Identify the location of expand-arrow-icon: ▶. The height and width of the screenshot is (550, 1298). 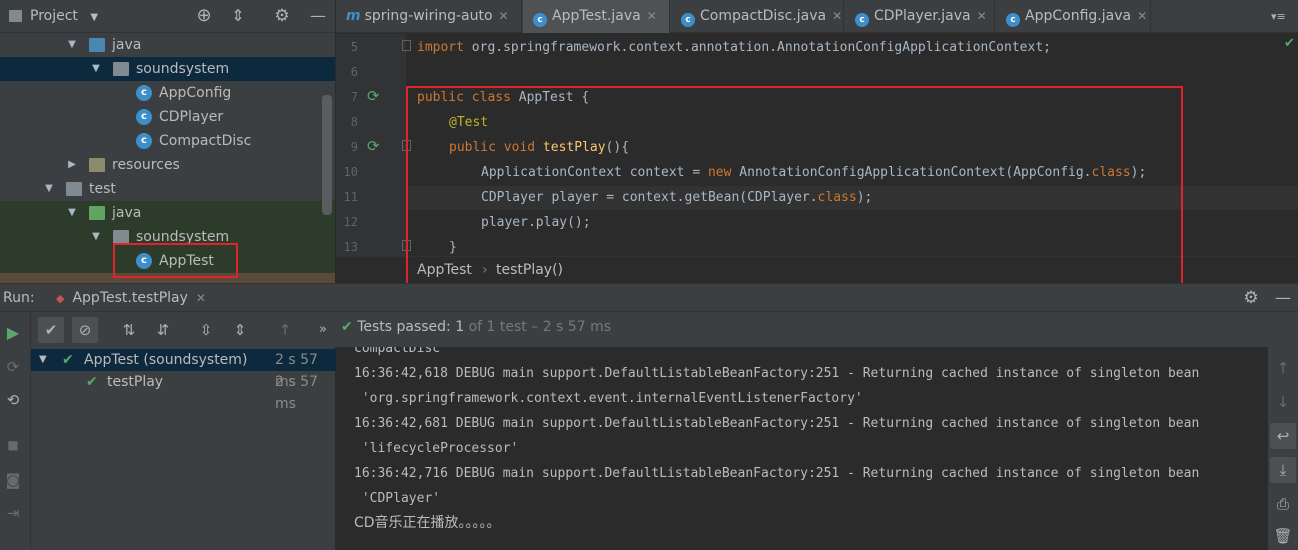
(72, 165).